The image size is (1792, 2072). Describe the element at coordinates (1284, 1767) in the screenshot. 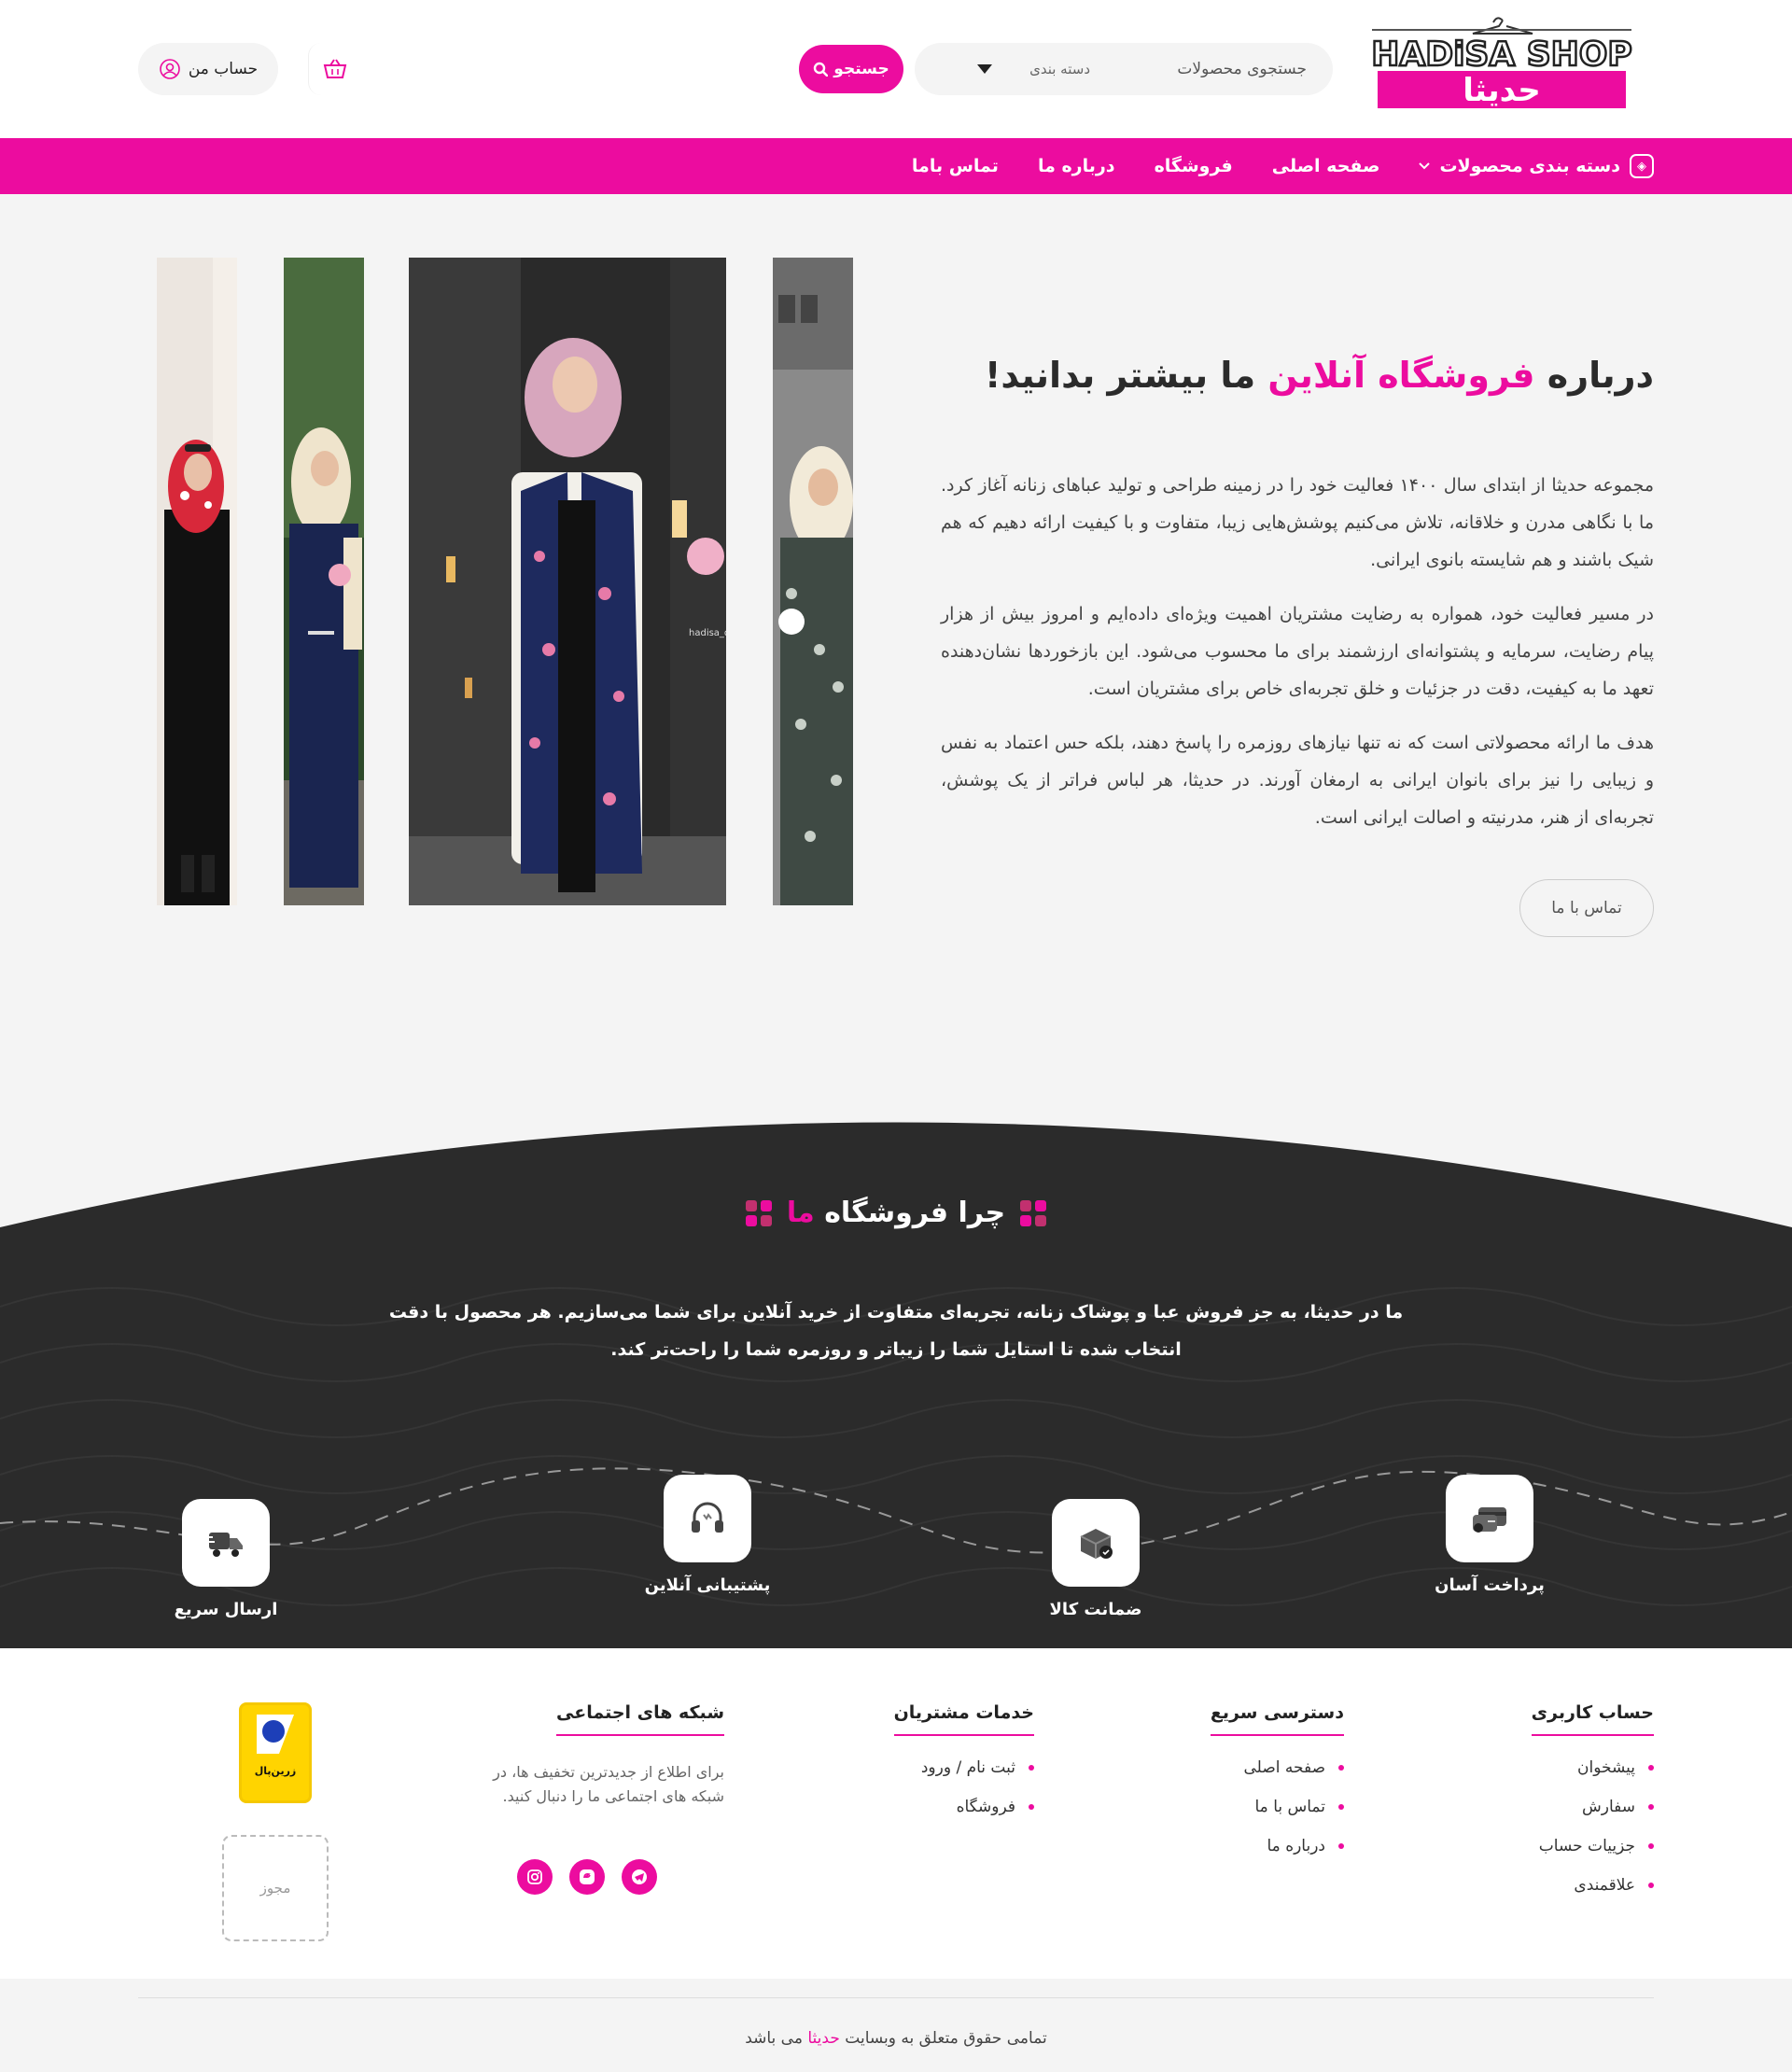

I see `footer-link-label: صفحه اصلی` at that location.